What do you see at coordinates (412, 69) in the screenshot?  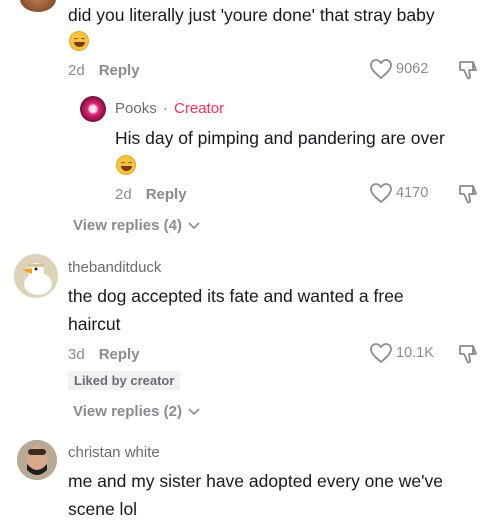 I see `comment-1-like-count: 9062` at bounding box center [412, 69].